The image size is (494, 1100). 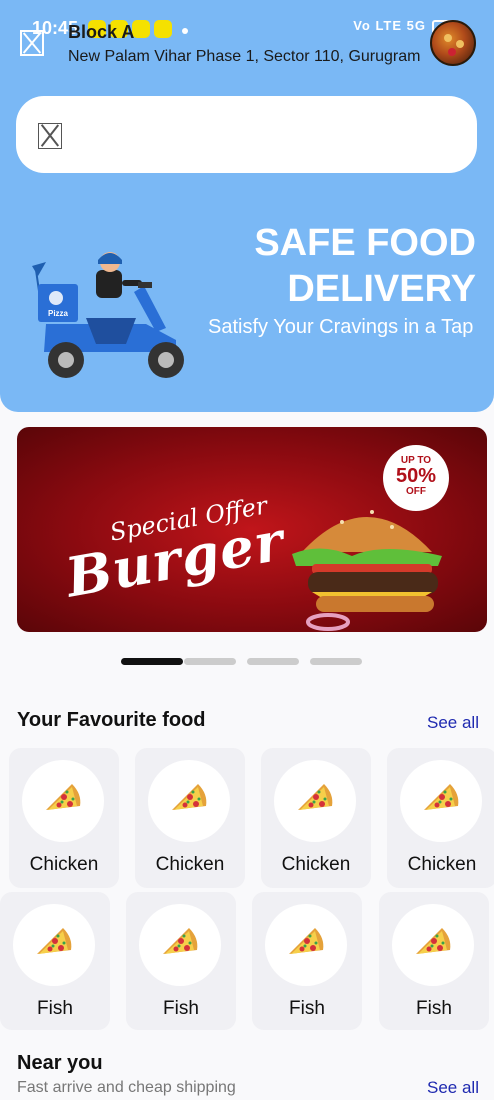 I want to click on scooter-box-label: Pizza, so click(x=58, y=313).